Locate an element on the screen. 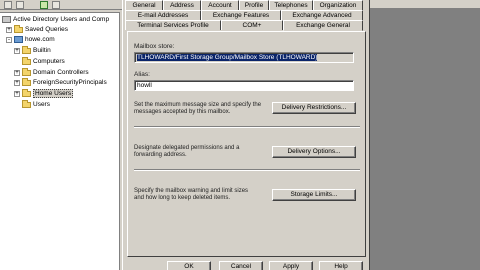  mmc-toolbar is located at coordinates (61, 5).